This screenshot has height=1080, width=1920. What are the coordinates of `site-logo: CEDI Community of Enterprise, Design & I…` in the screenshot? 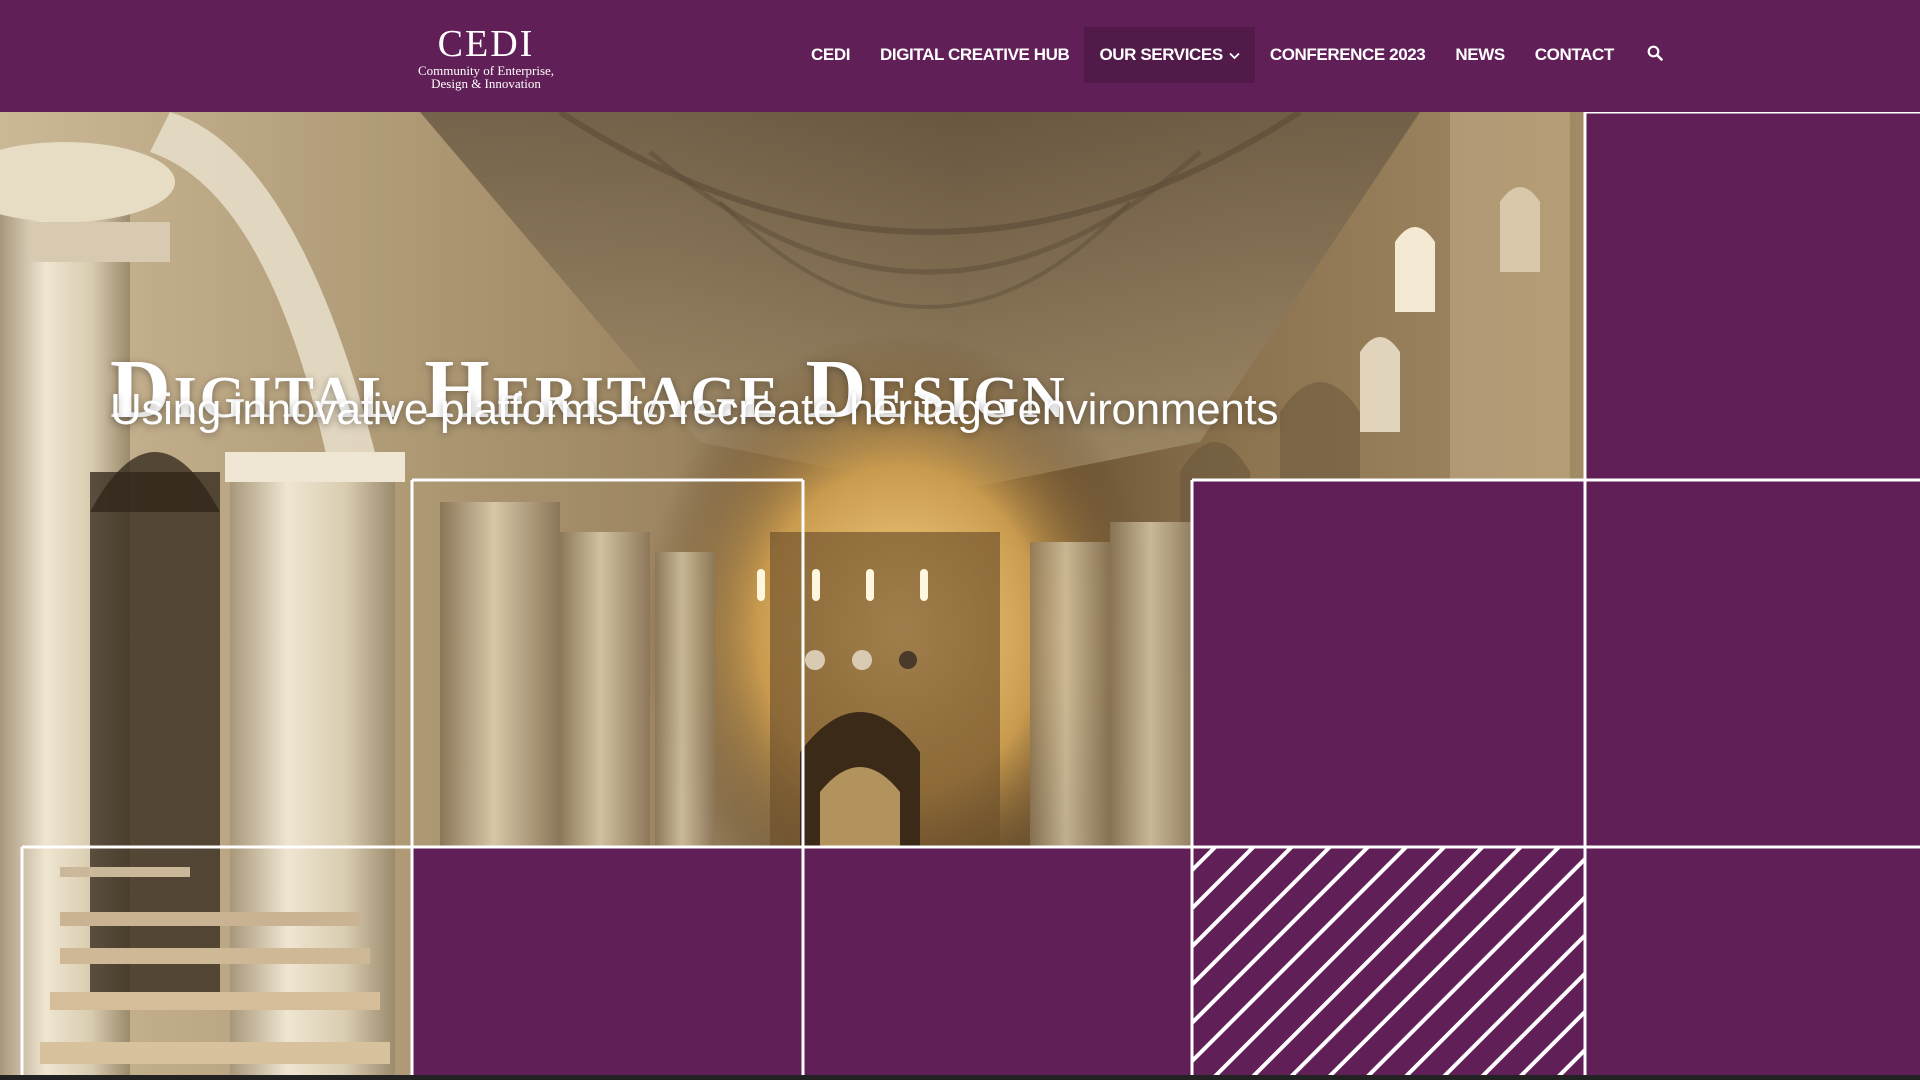 It's located at (492, 58).